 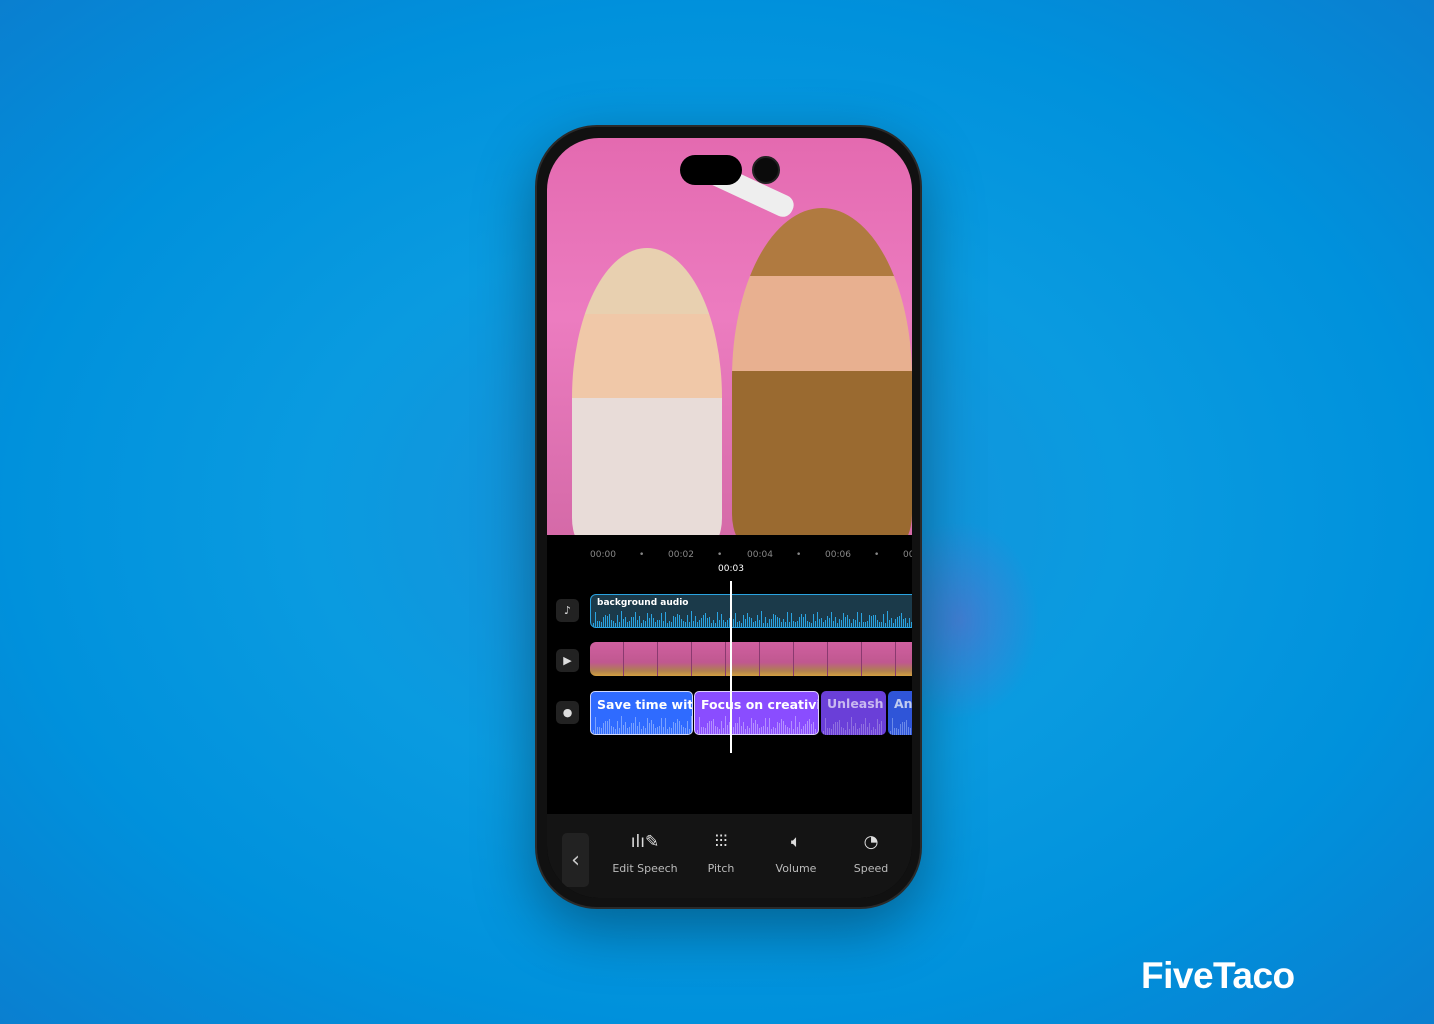 What do you see at coordinates (729, 336) in the screenshot?
I see `video-preview` at bounding box center [729, 336].